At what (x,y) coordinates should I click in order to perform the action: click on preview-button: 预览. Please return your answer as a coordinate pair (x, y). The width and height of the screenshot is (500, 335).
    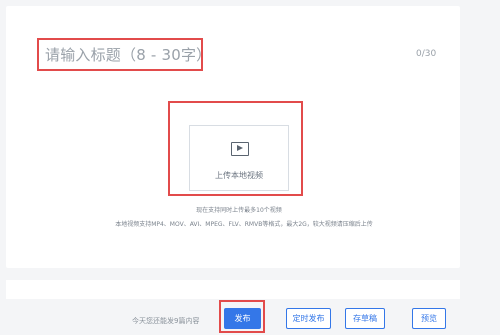
    Looking at the image, I should click on (429, 318).